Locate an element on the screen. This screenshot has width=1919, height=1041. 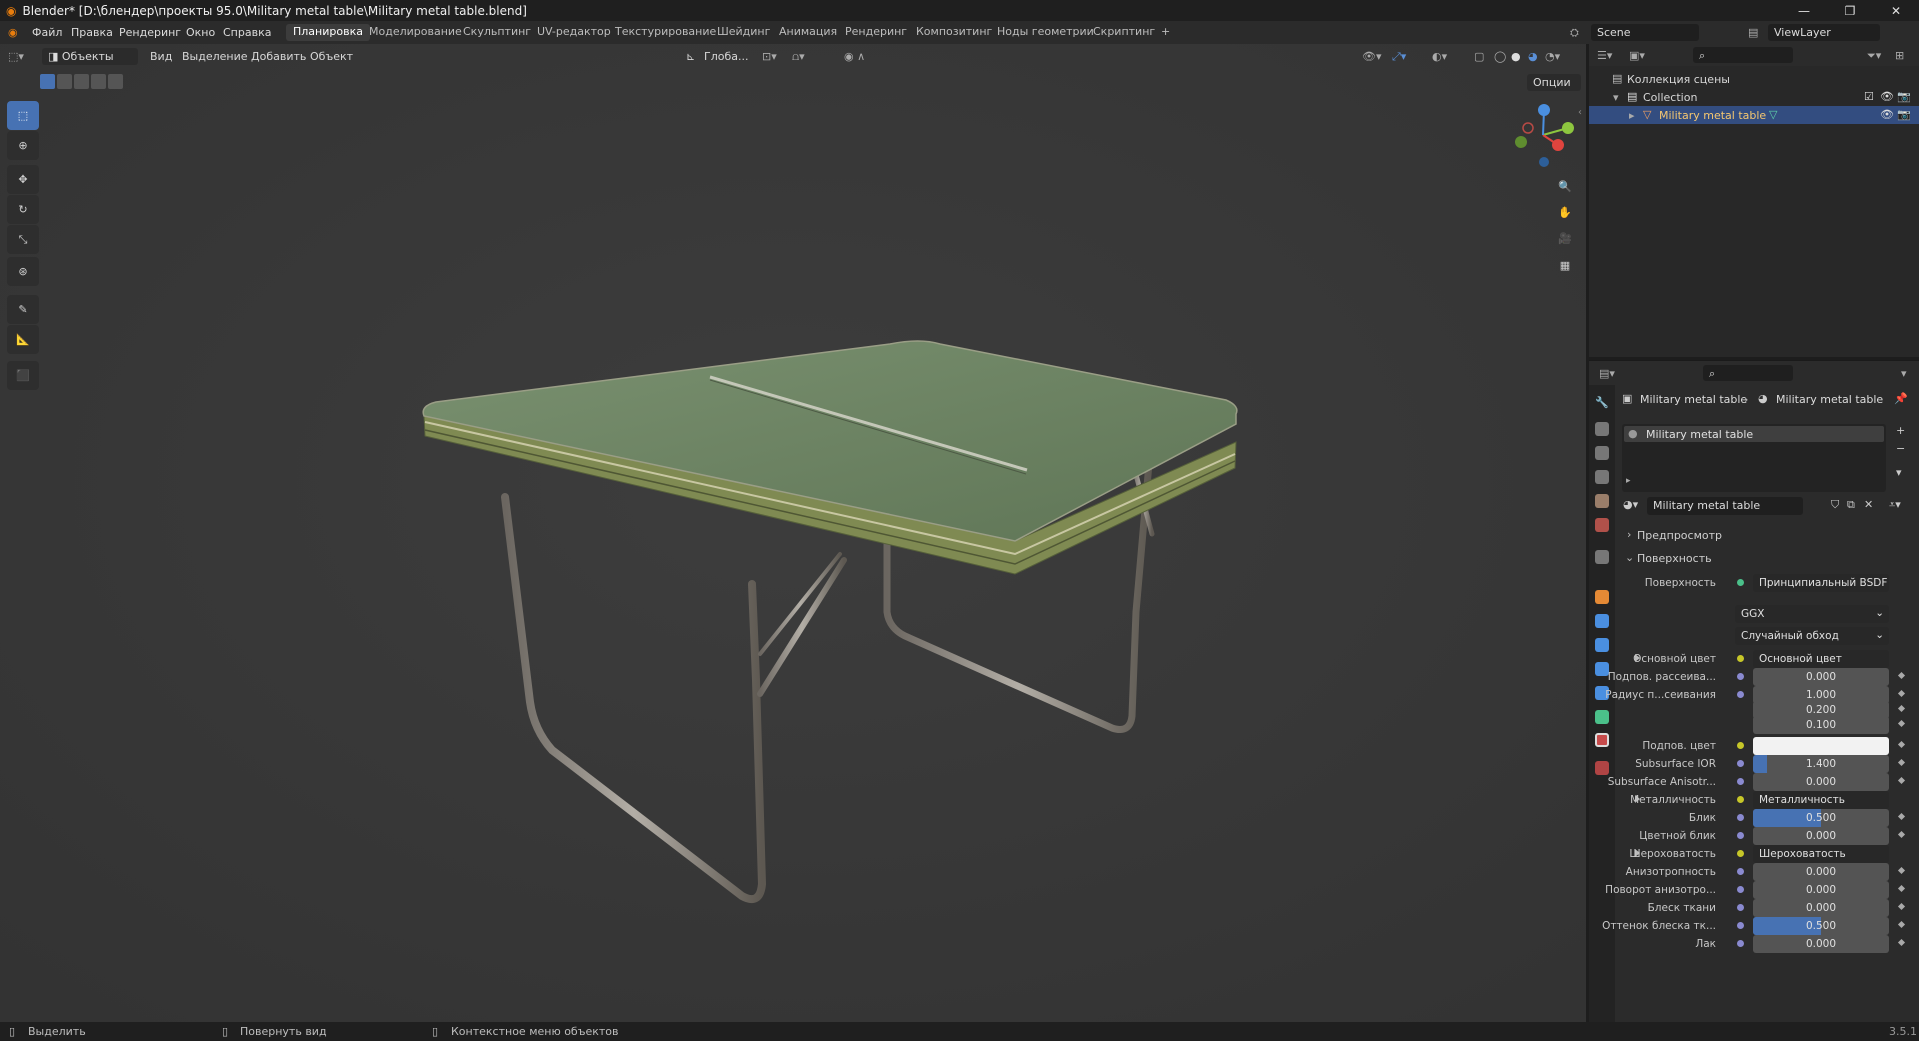
shading-wireframe-icon: ◯ is located at coordinates (1500, 56).